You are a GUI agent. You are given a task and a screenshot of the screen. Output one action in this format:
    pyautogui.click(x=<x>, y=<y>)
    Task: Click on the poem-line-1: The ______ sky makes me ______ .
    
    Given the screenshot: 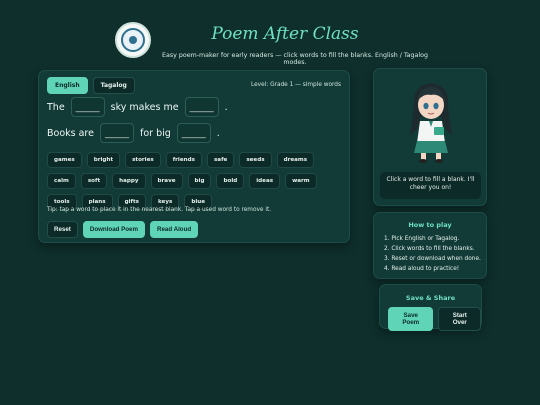 What is the action you would take?
    pyautogui.click(x=137, y=107)
    